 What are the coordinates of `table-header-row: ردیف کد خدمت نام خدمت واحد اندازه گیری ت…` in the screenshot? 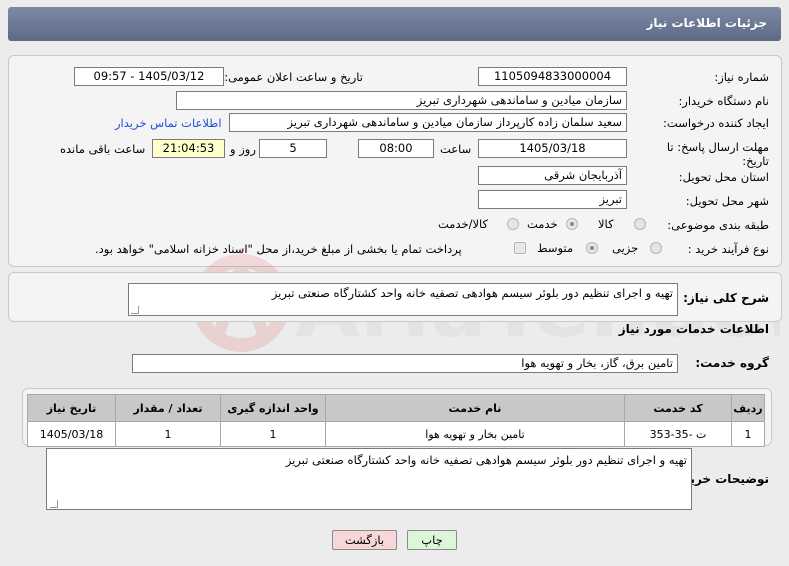 It's located at (396, 408).